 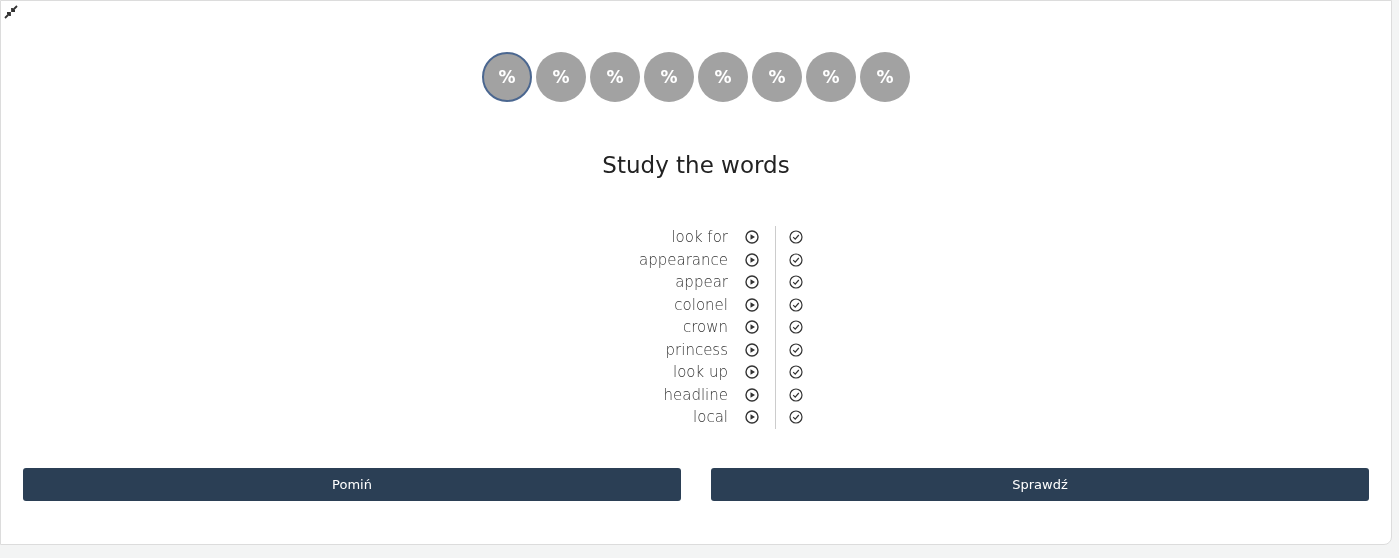 I want to click on skip-button: Pomiń, so click(x=352, y=484).